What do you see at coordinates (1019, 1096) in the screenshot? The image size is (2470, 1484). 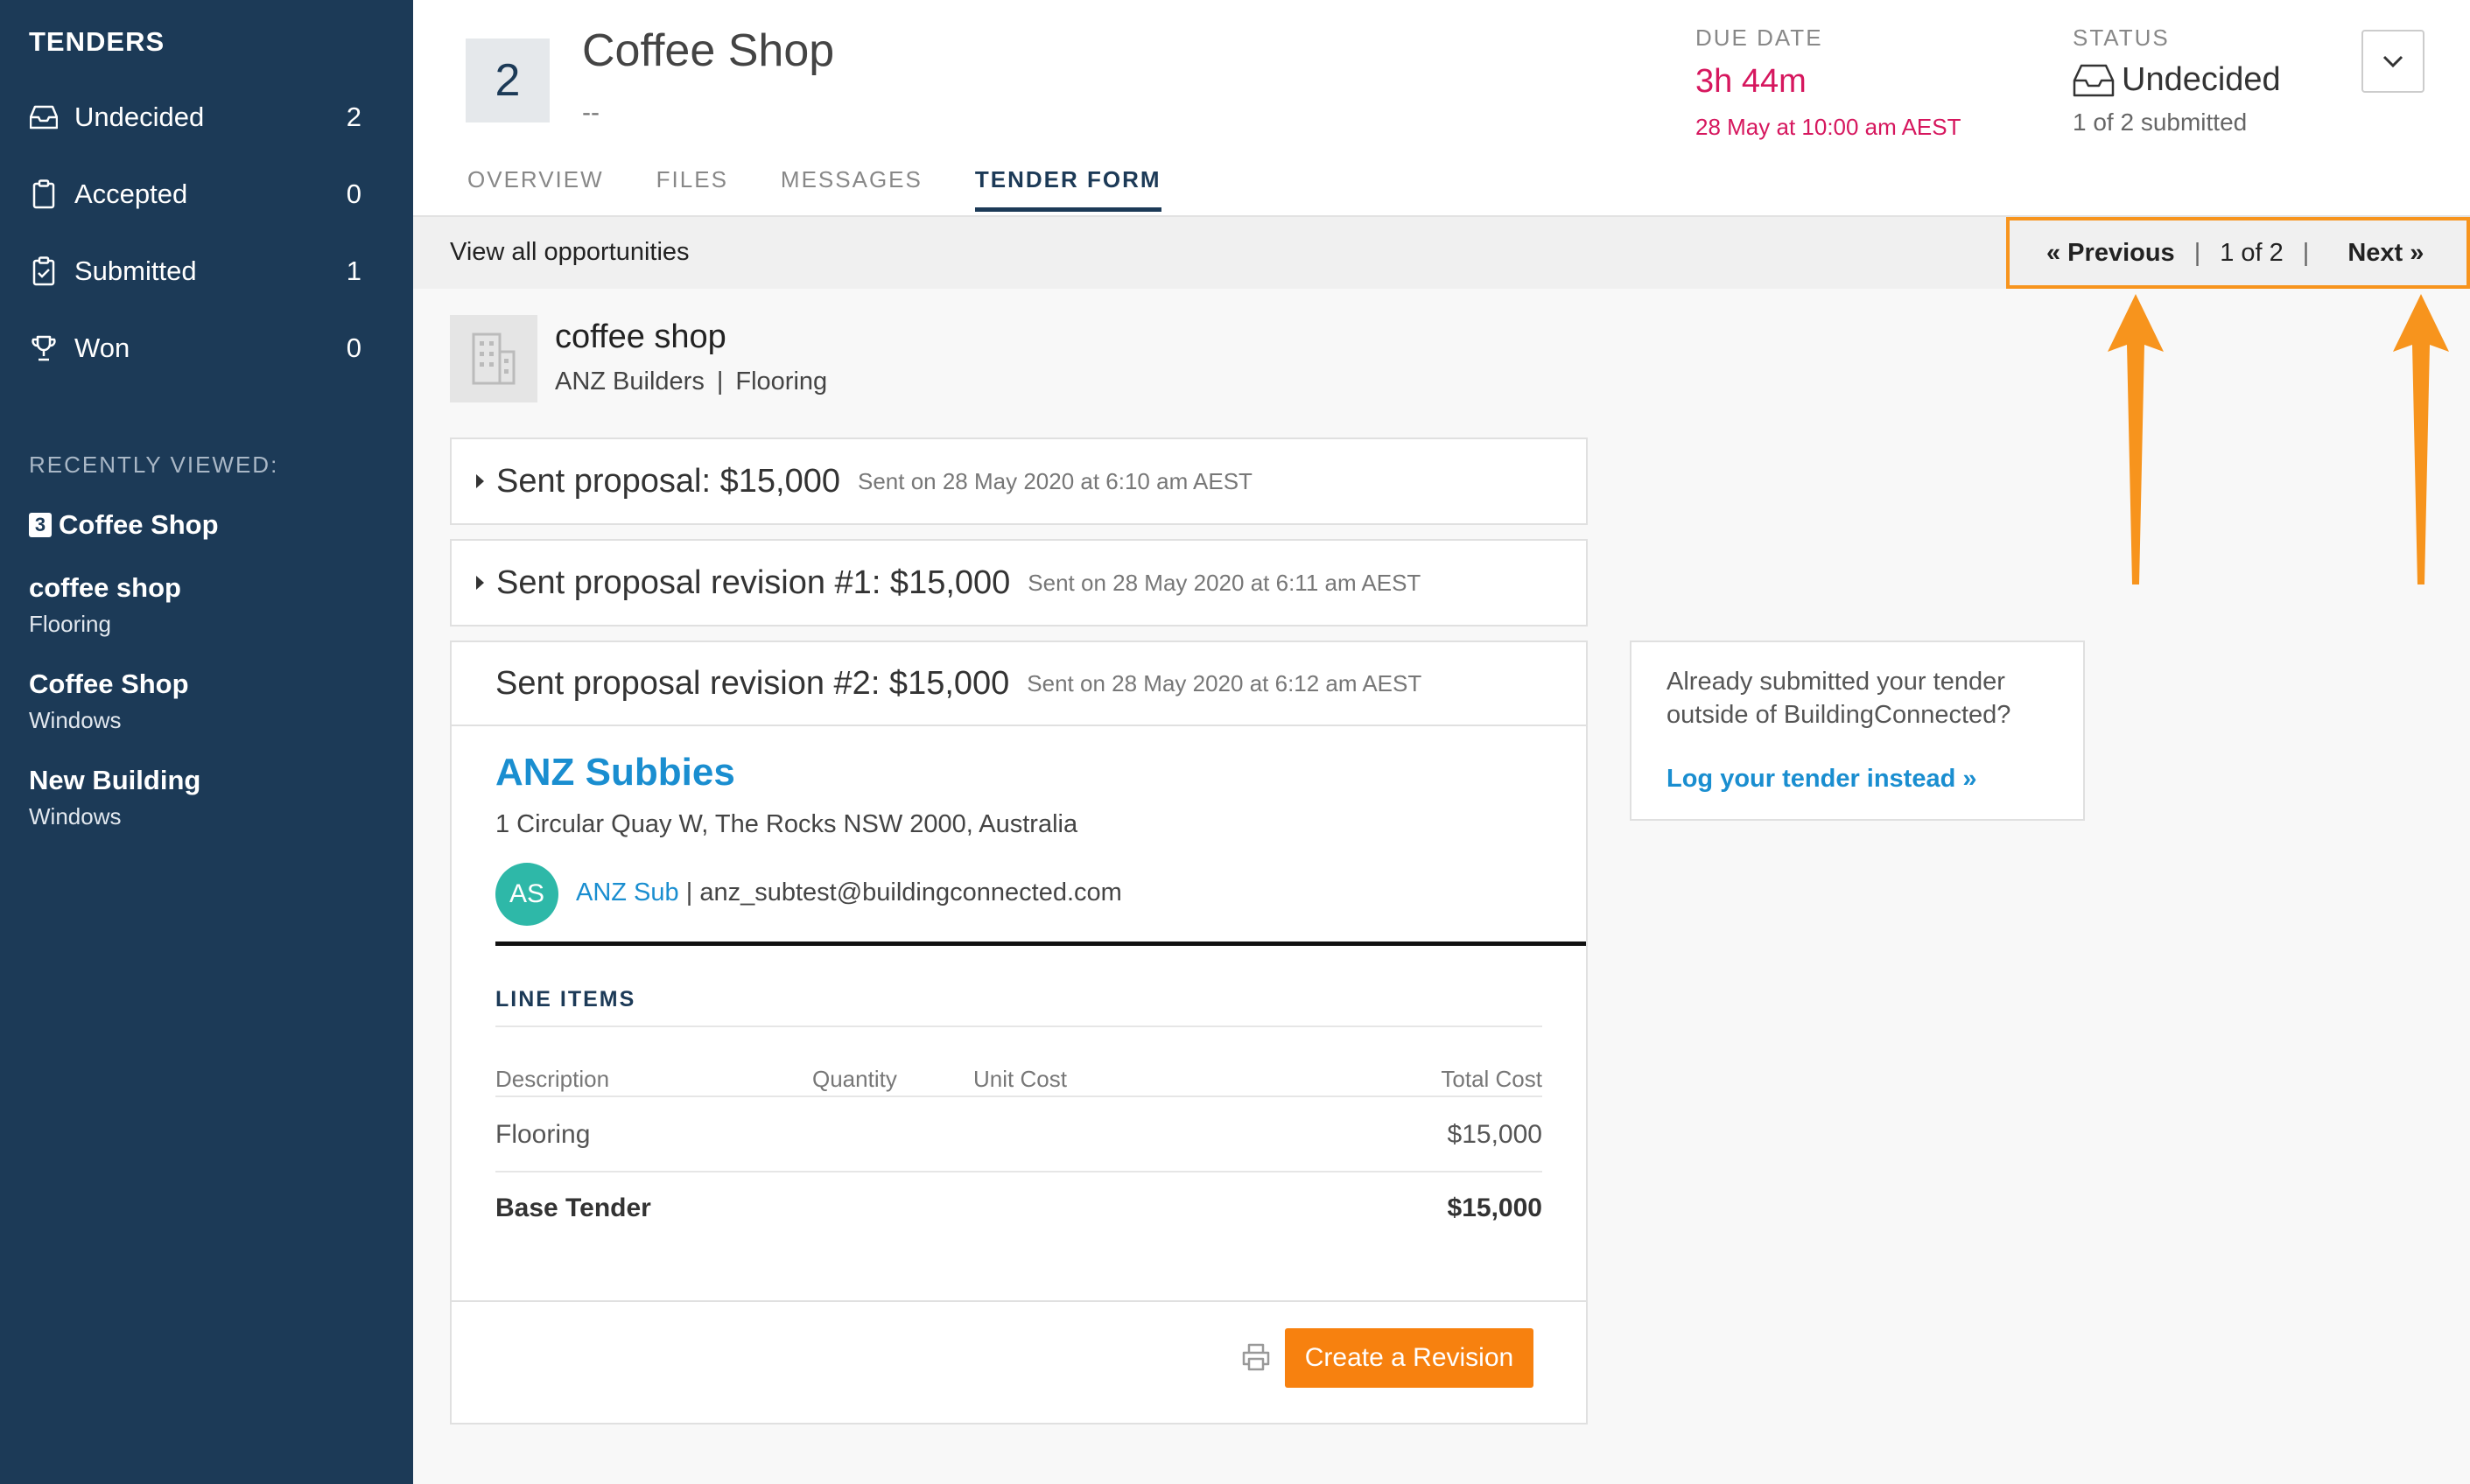 I see `table-header-rule` at bounding box center [1019, 1096].